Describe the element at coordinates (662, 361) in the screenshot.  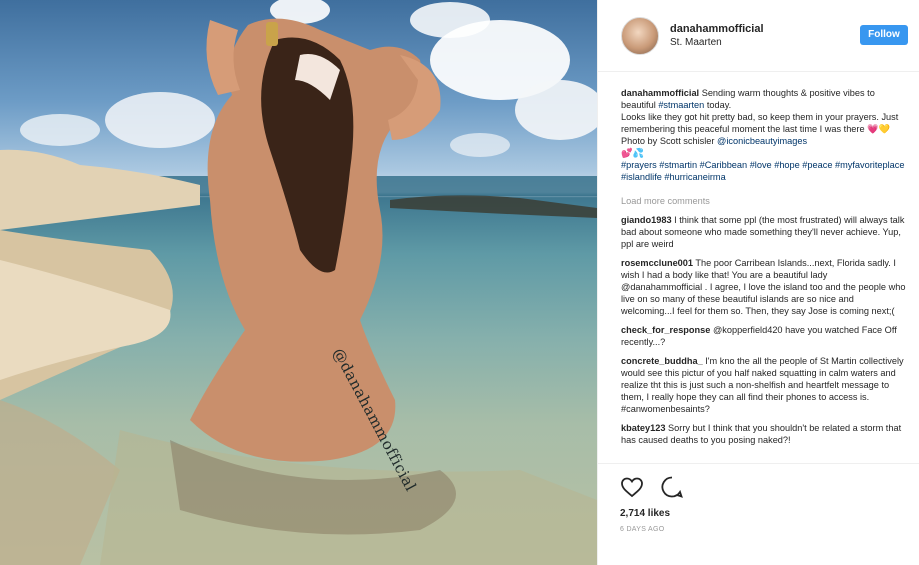
I see `comment-username: concrete_buddha_` at that location.